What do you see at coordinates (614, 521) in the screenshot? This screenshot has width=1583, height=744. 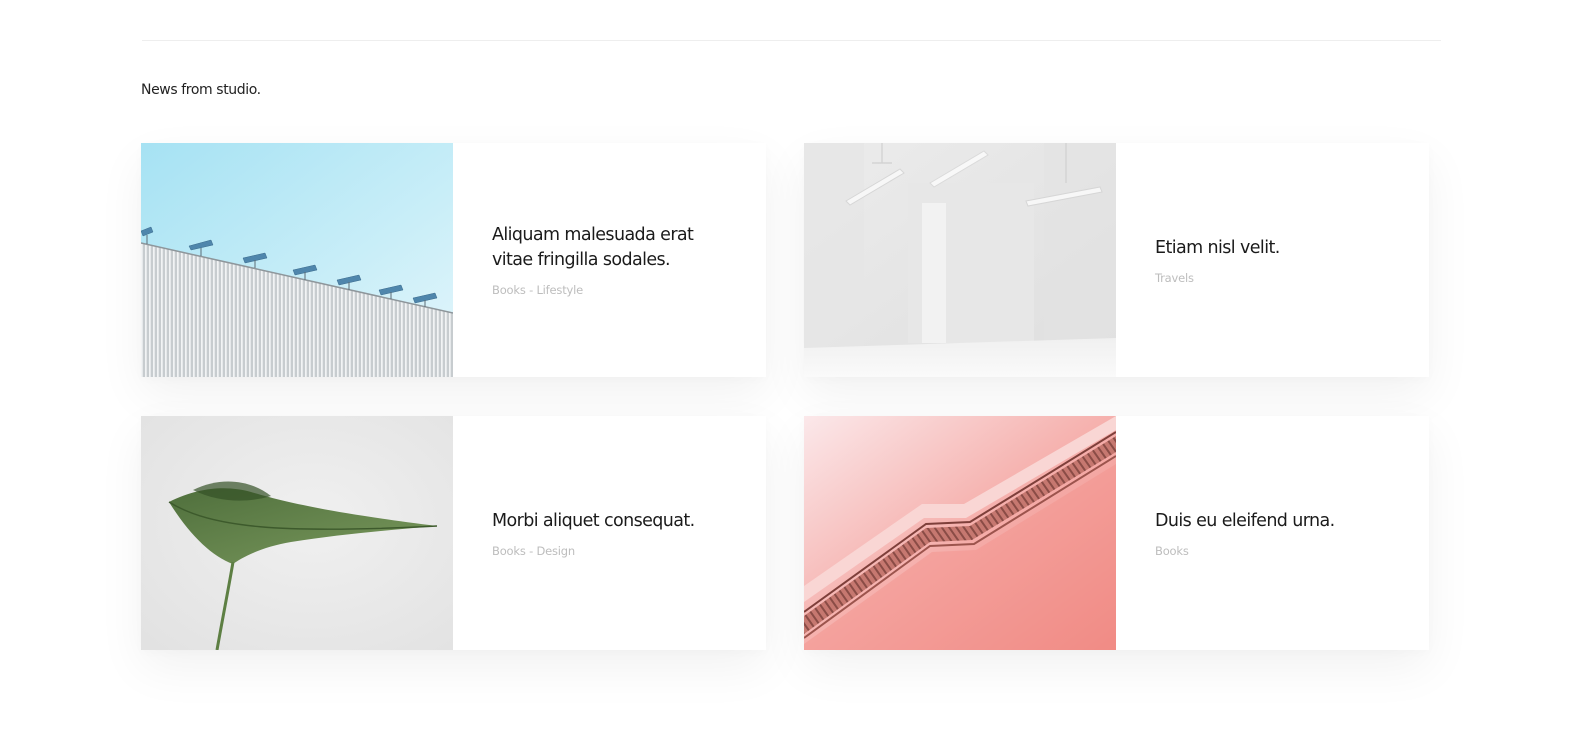 I see `post-title: Morbi aliquet consequat.` at bounding box center [614, 521].